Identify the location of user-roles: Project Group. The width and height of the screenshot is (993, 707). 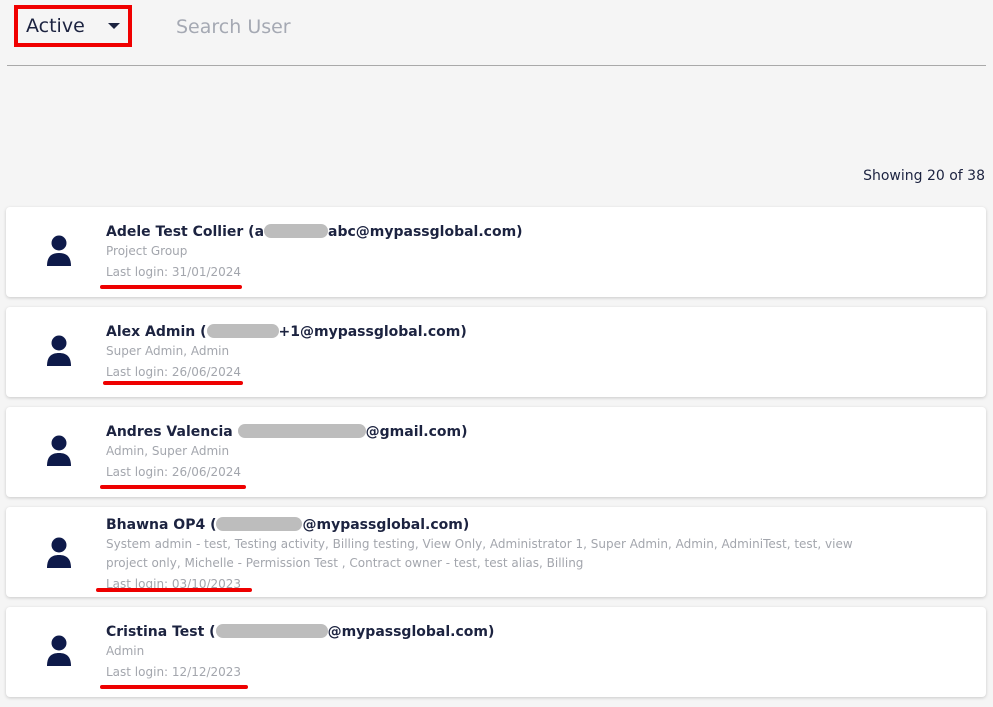
(147, 251).